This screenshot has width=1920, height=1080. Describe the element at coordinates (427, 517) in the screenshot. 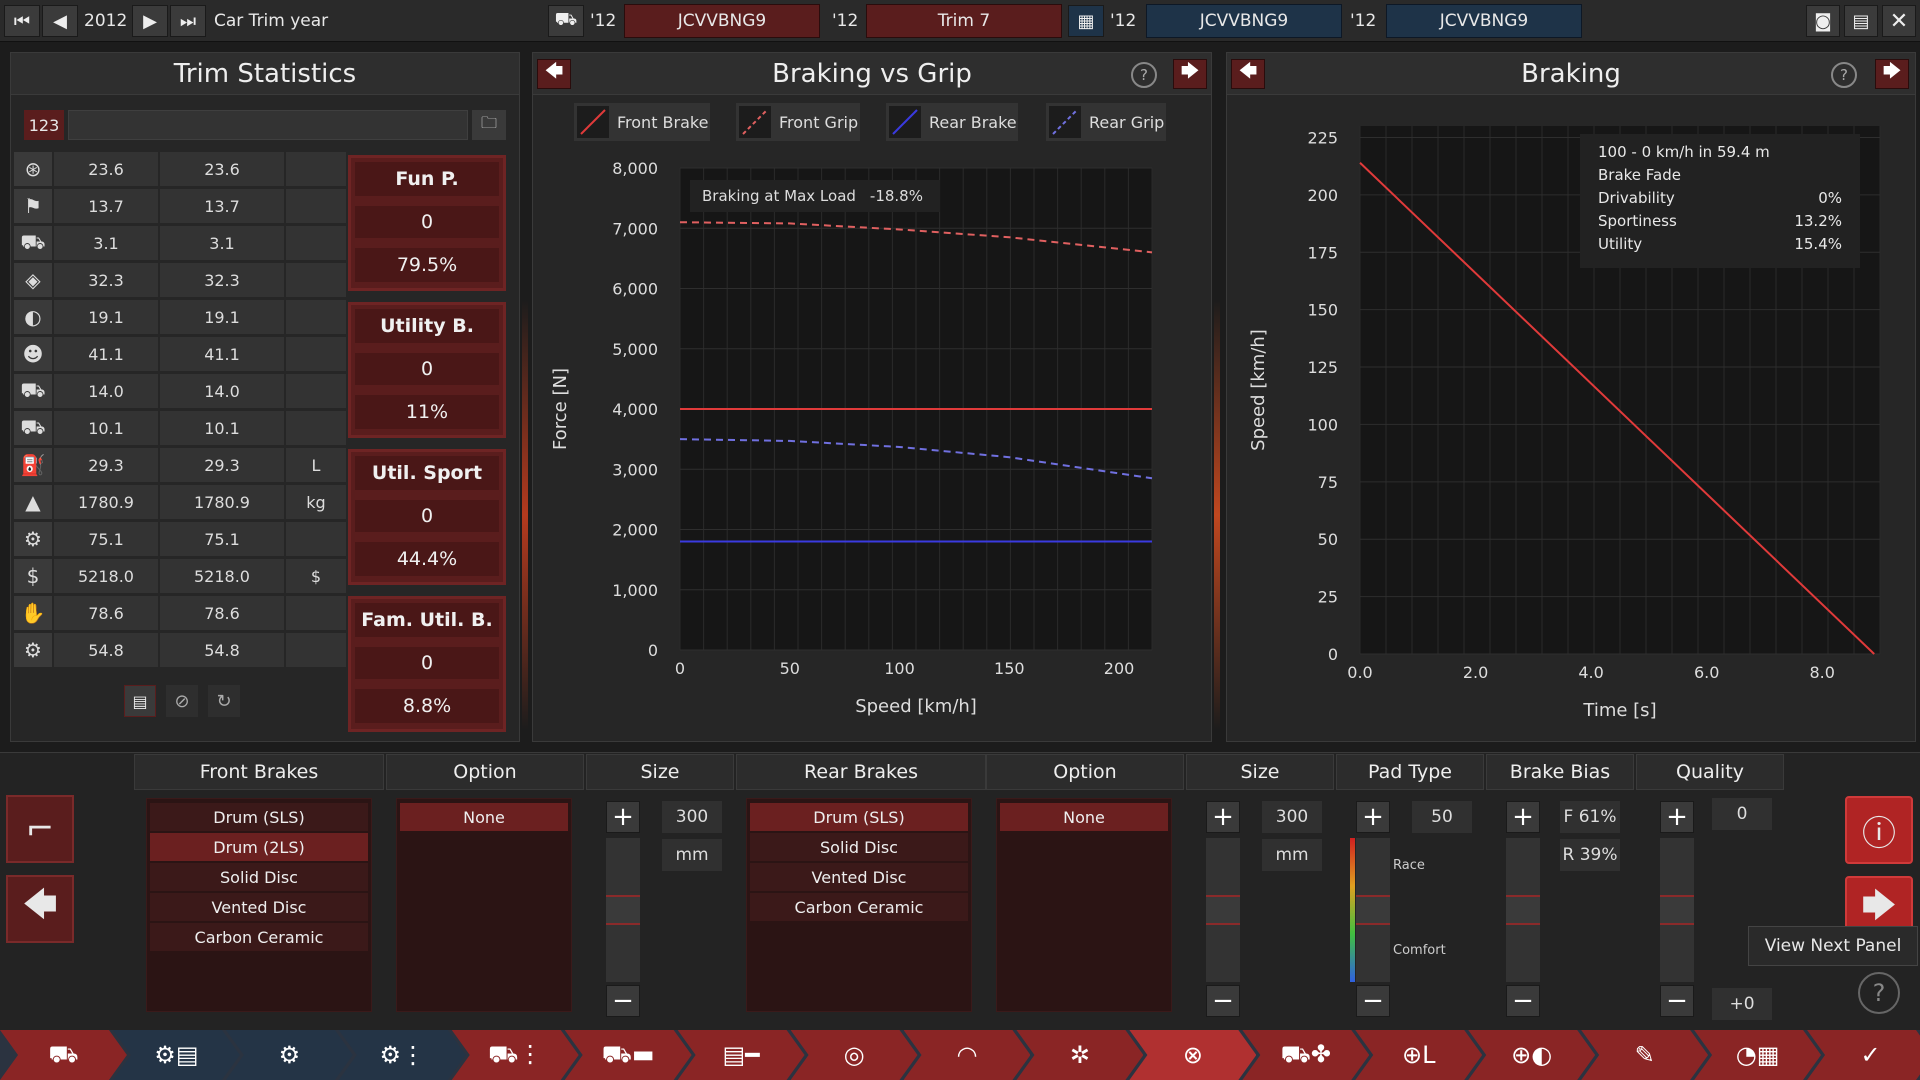

I see `score-card: Util. Sport 0 44.4%` at that location.